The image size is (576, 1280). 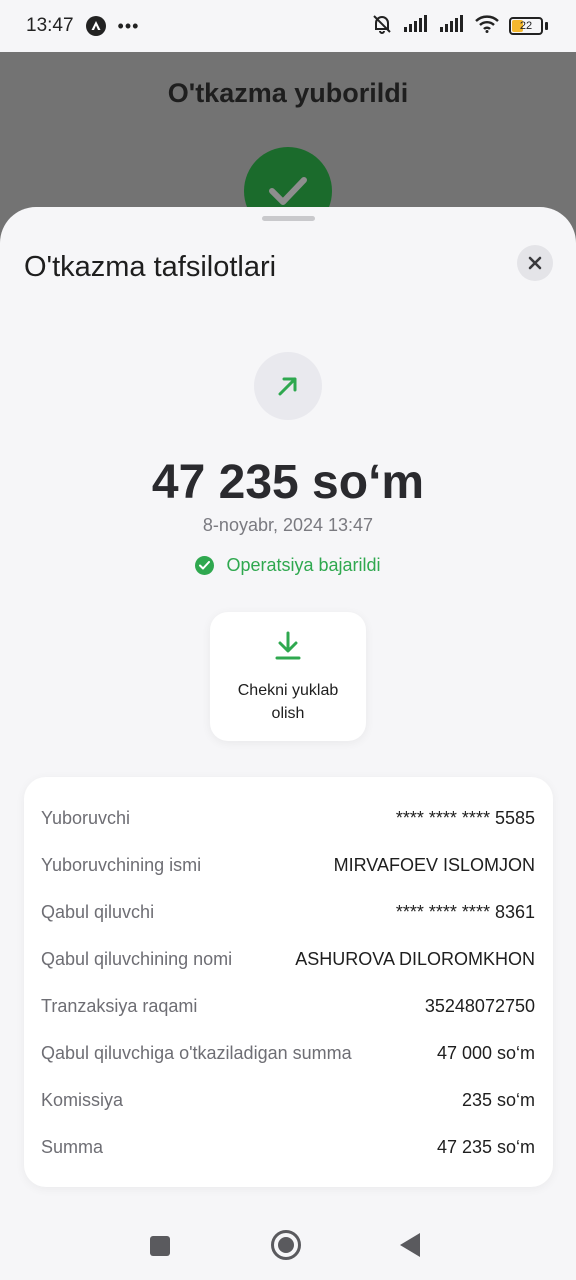 I want to click on detail-label: Qabul qiluvchining nomi, so click(x=137, y=959).